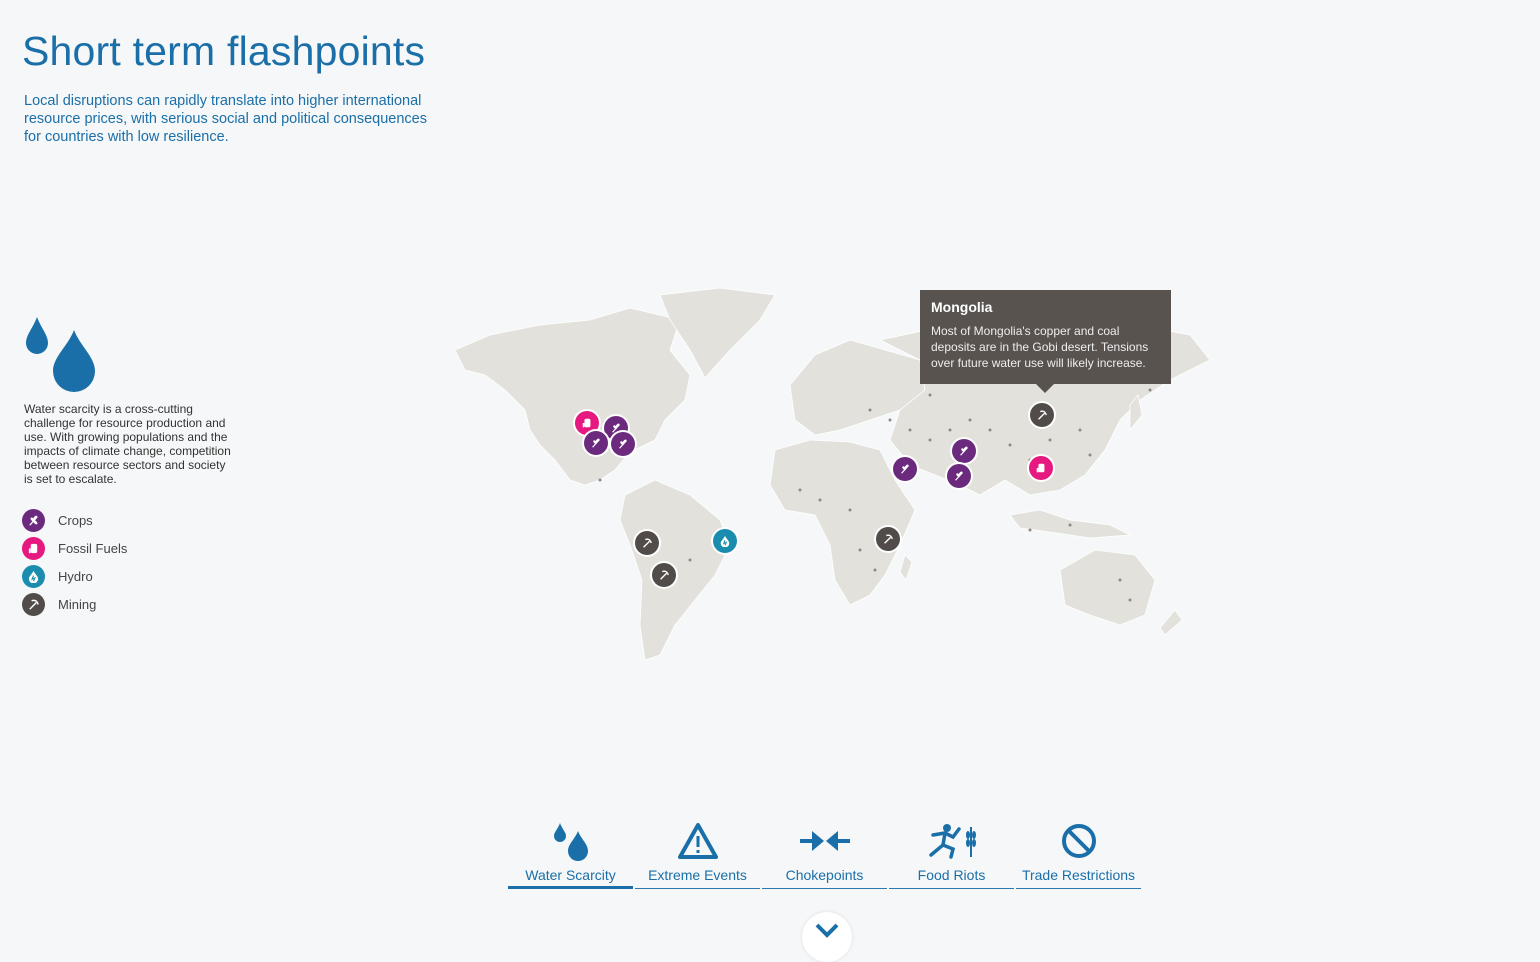  What do you see at coordinates (697, 841) in the screenshot?
I see `warning-triangle-icon` at bounding box center [697, 841].